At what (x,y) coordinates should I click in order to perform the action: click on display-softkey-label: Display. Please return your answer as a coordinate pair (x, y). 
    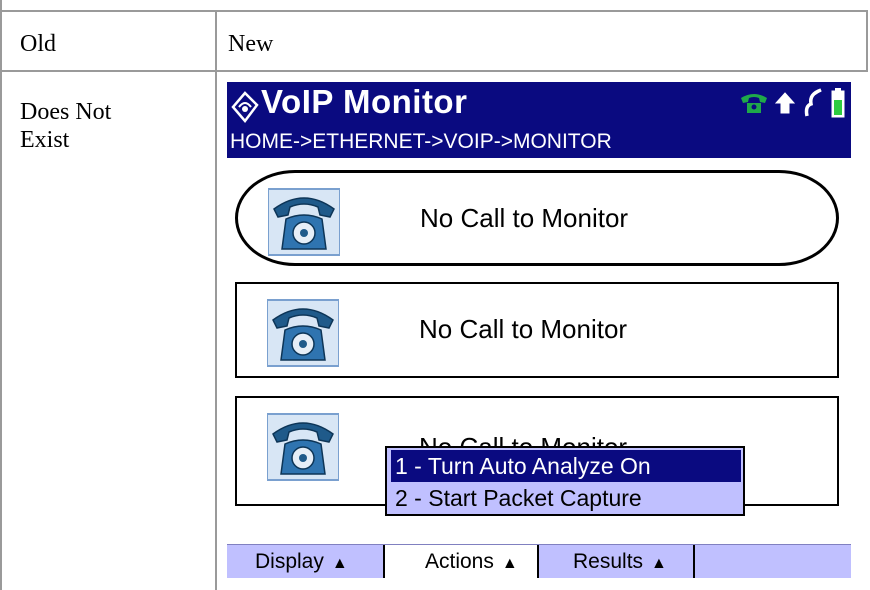
    Looking at the image, I should click on (289, 561).